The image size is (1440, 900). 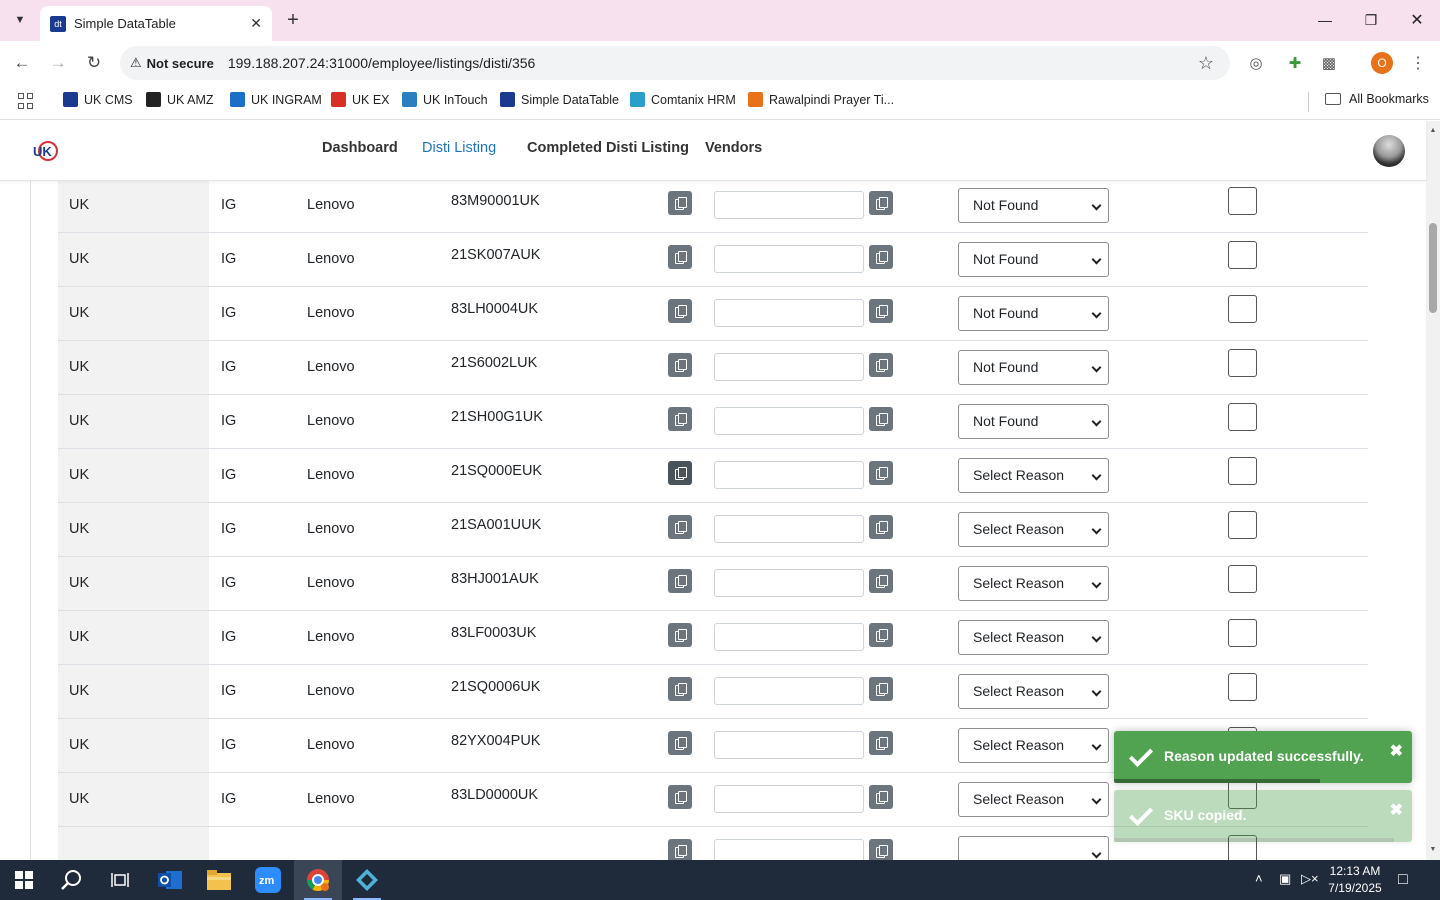 I want to click on security-chip: ⚠ Not secure, so click(x=172, y=63).